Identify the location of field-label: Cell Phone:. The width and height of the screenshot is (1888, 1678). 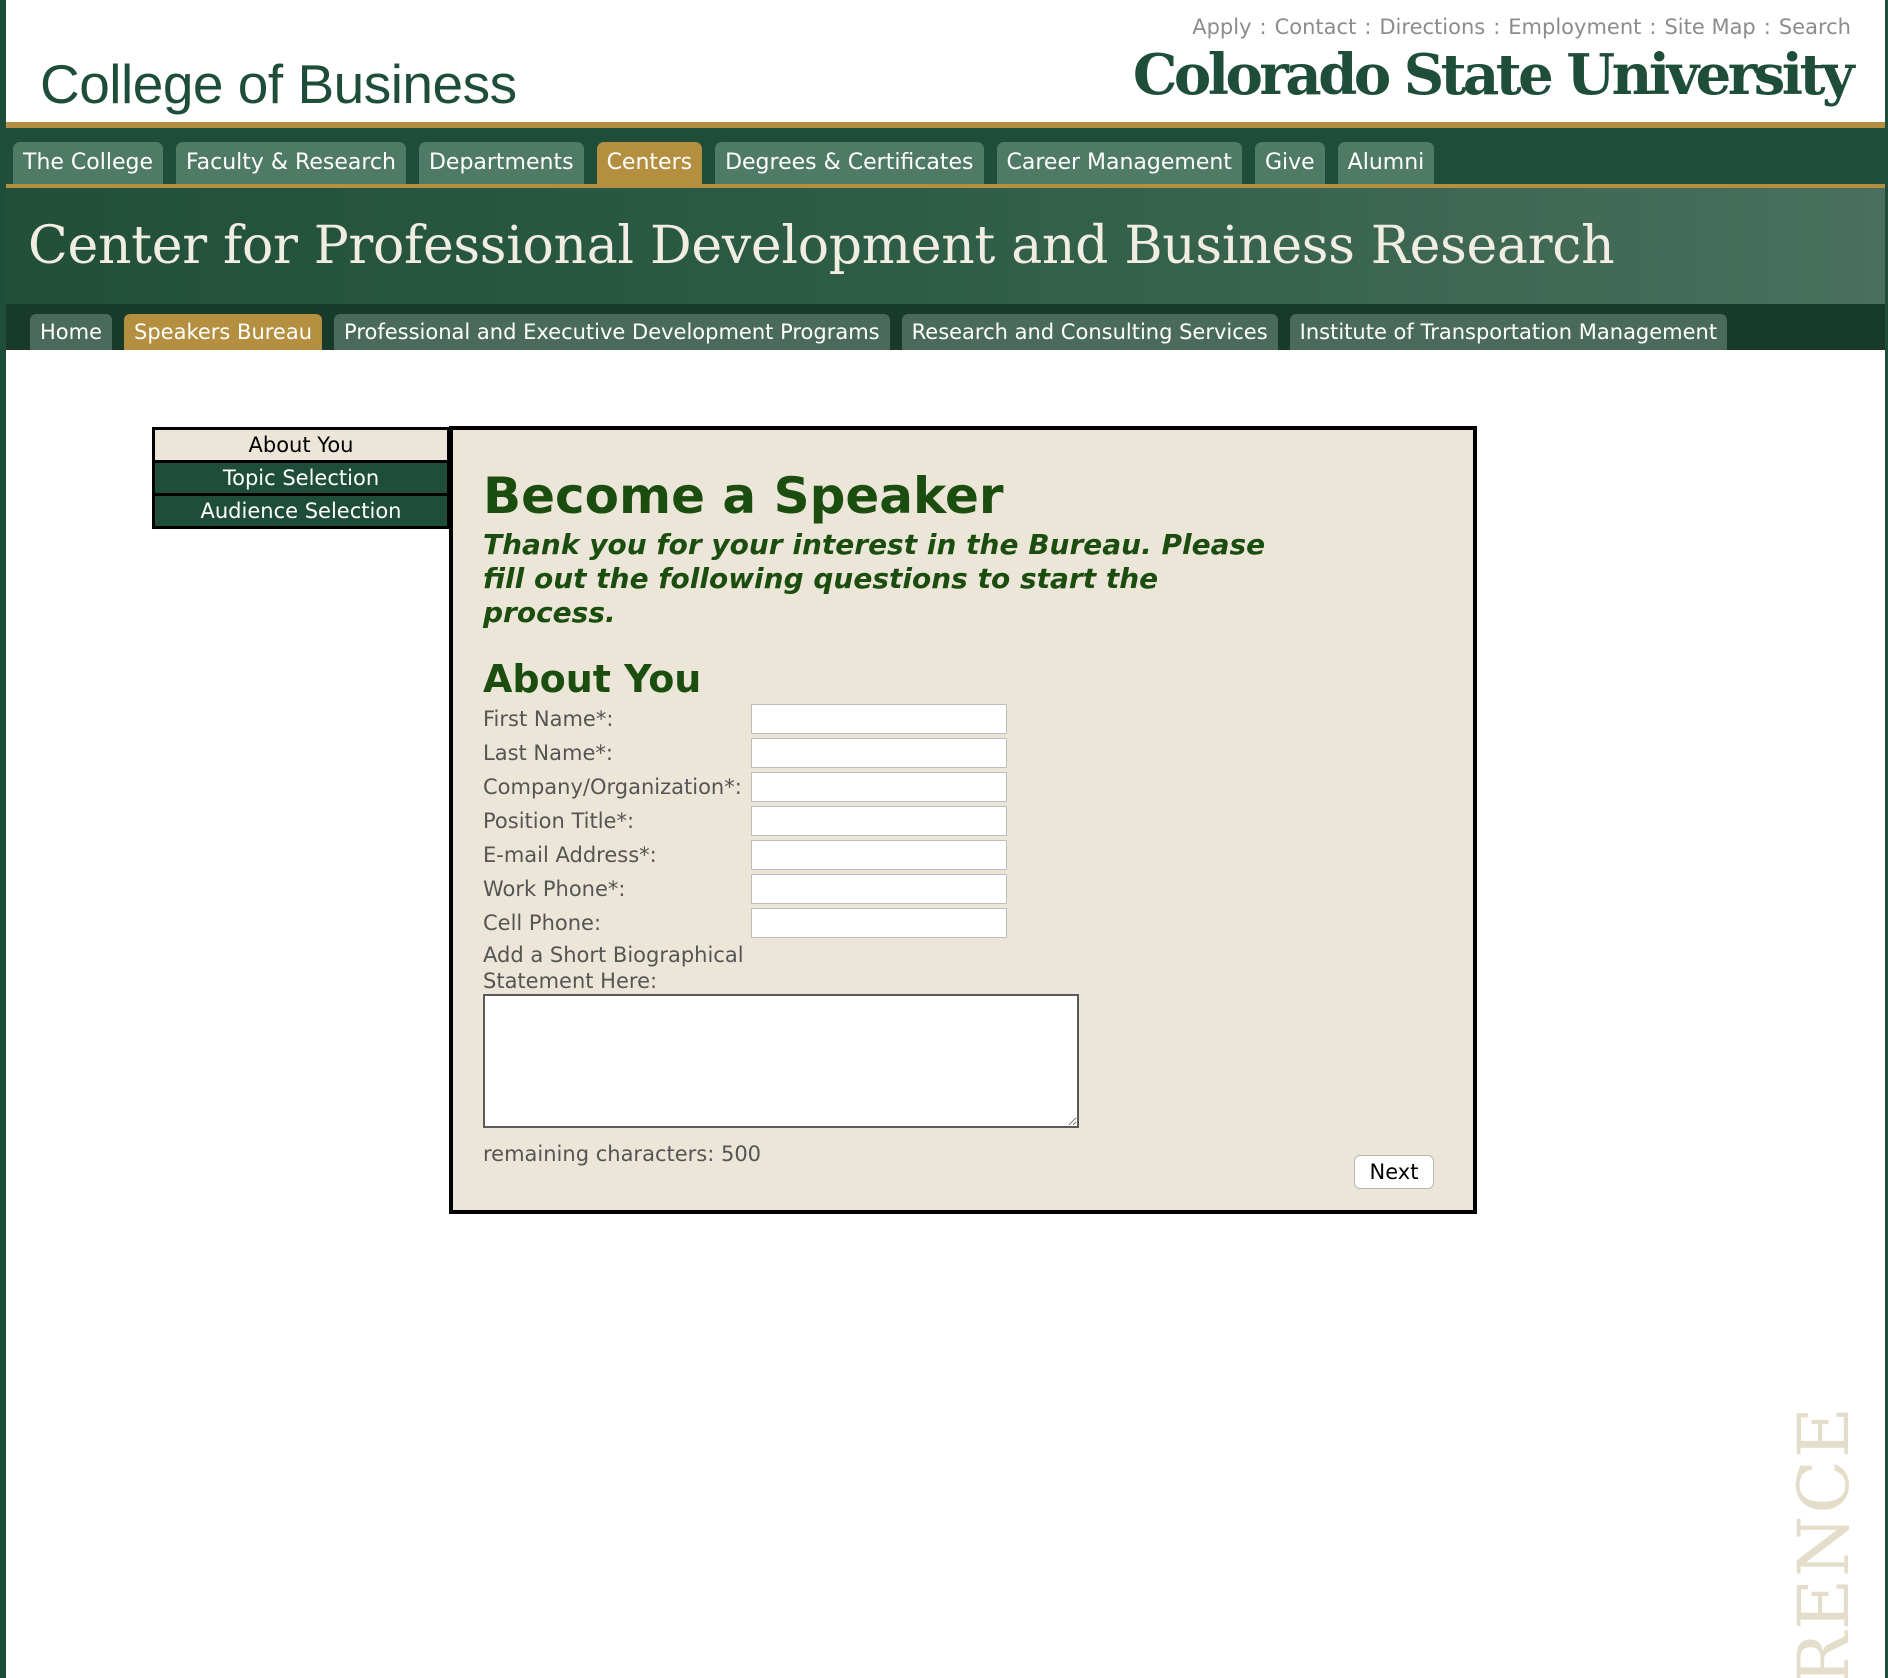
(542, 923).